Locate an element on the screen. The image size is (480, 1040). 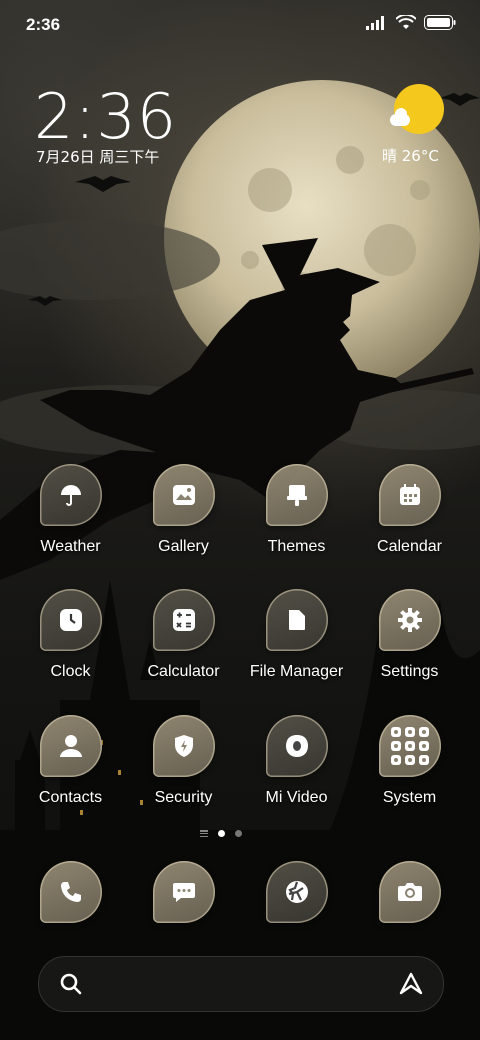
clock-widget-date: 7月26日 周三下午 is located at coordinates (98, 157).